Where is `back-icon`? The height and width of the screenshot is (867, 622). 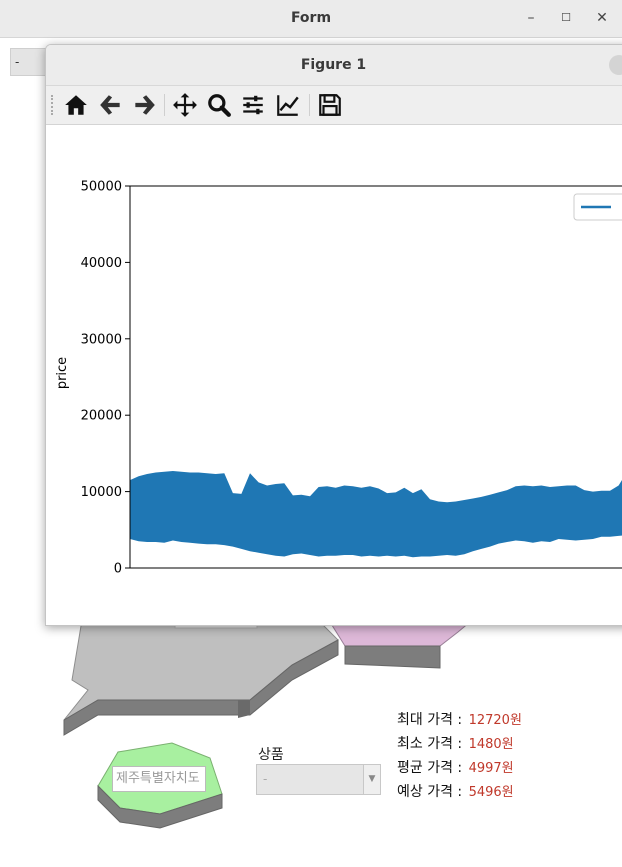
back-icon is located at coordinates (111, 105).